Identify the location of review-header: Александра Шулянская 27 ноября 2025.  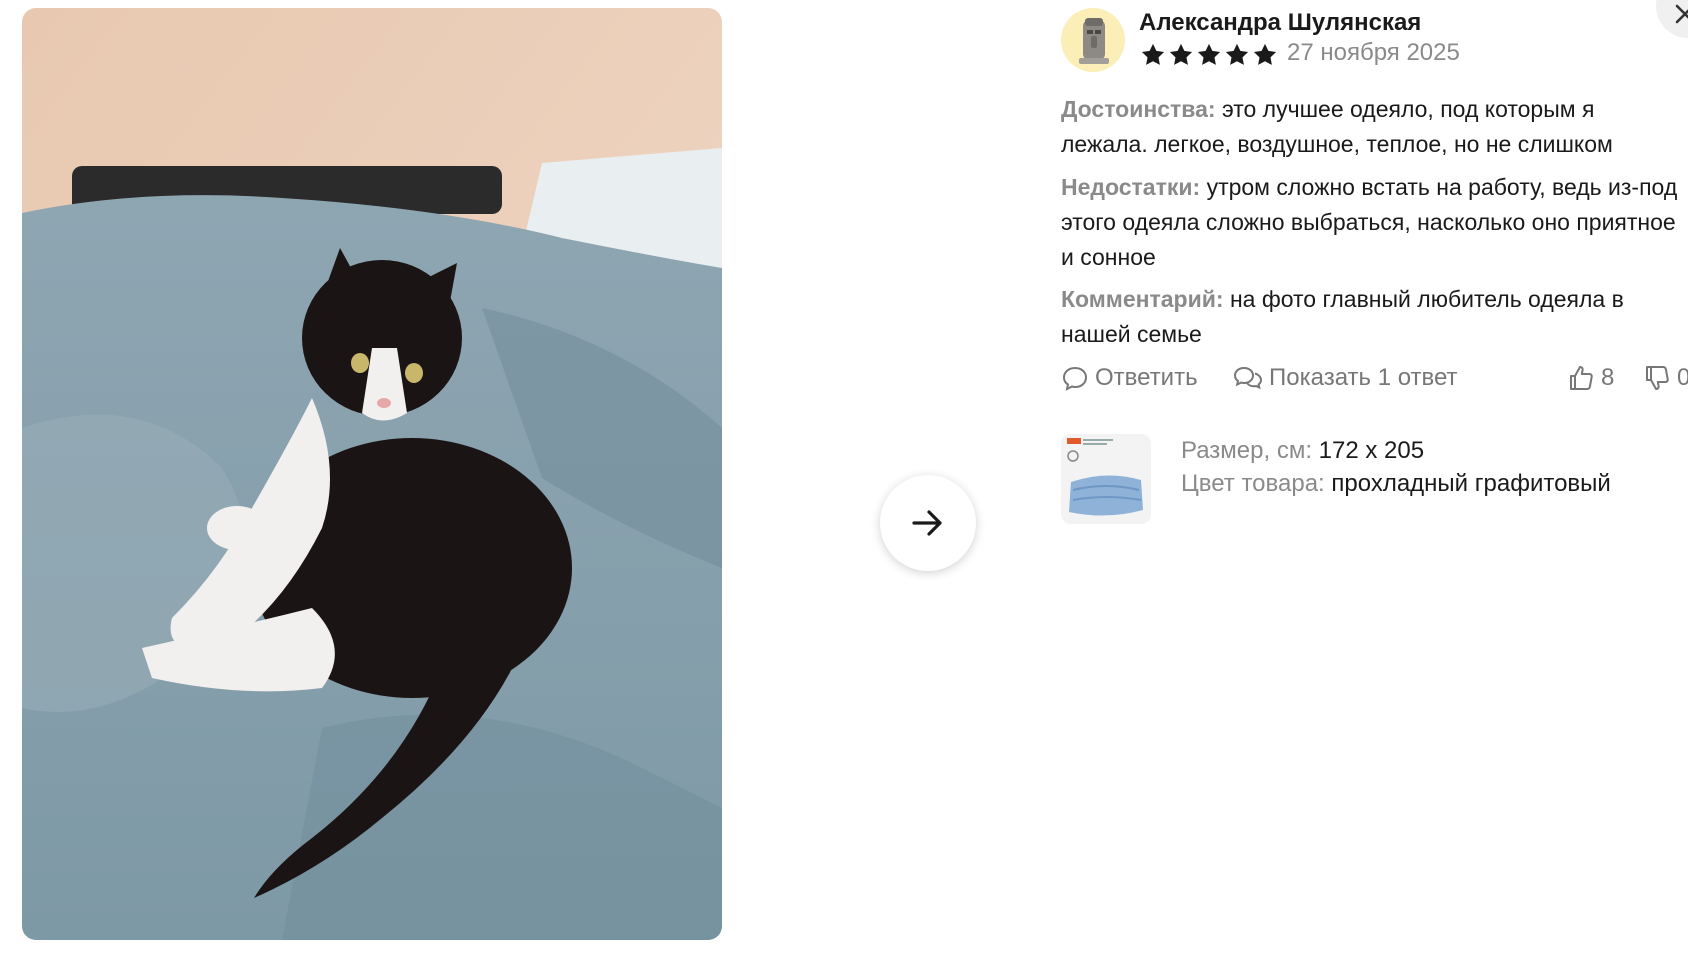
(1371, 39).